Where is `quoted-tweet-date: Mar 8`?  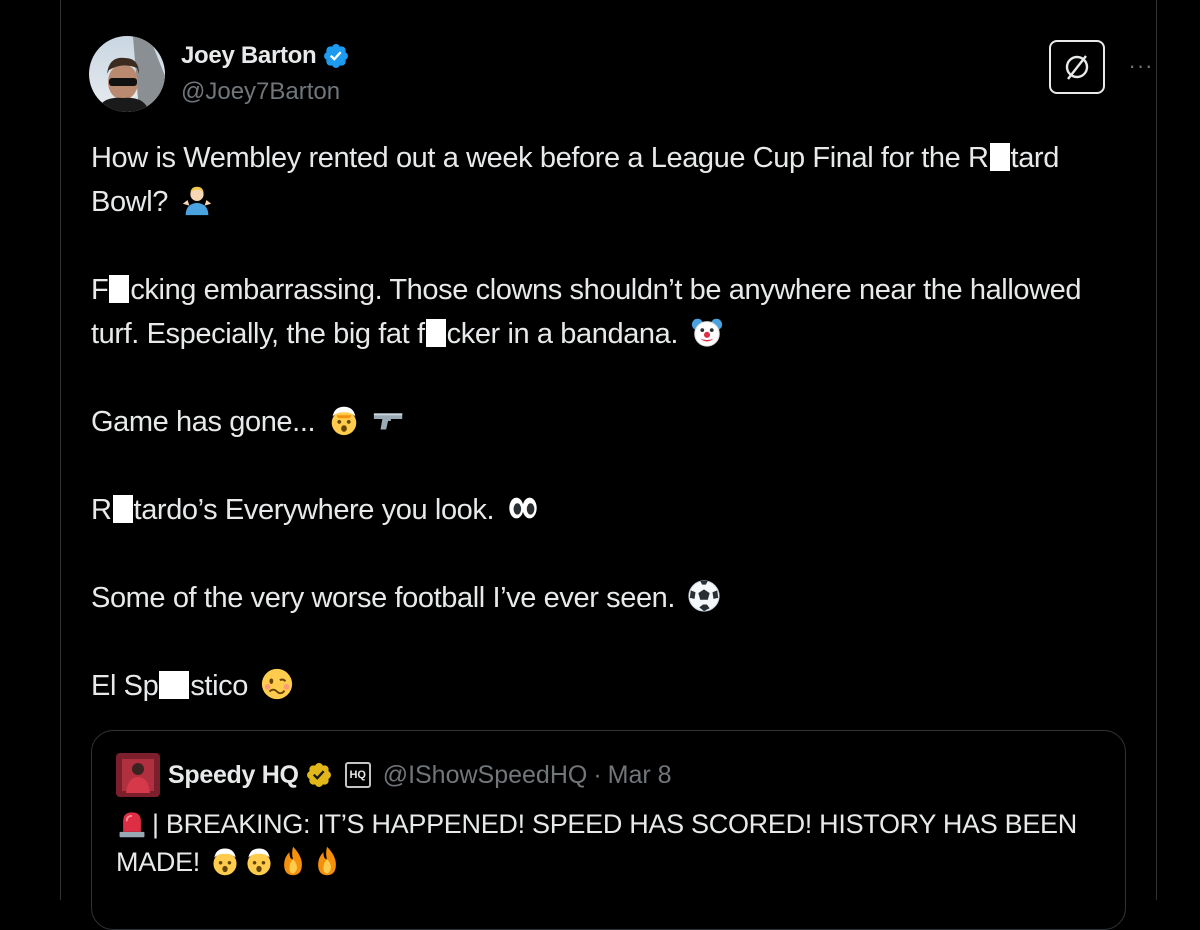
quoted-tweet-date: Mar 8 is located at coordinates (640, 775).